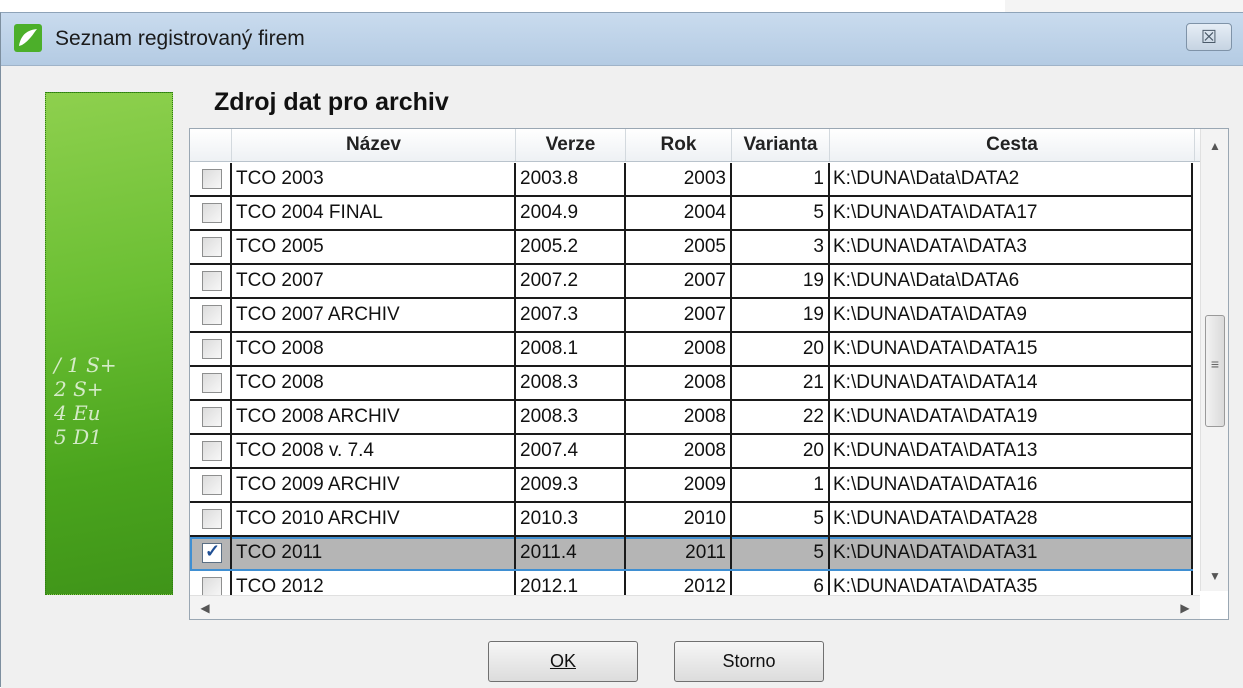 The height and width of the screenshot is (688, 1243). What do you see at coordinates (679, 145) in the screenshot?
I see `column-header-rok: Rok` at bounding box center [679, 145].